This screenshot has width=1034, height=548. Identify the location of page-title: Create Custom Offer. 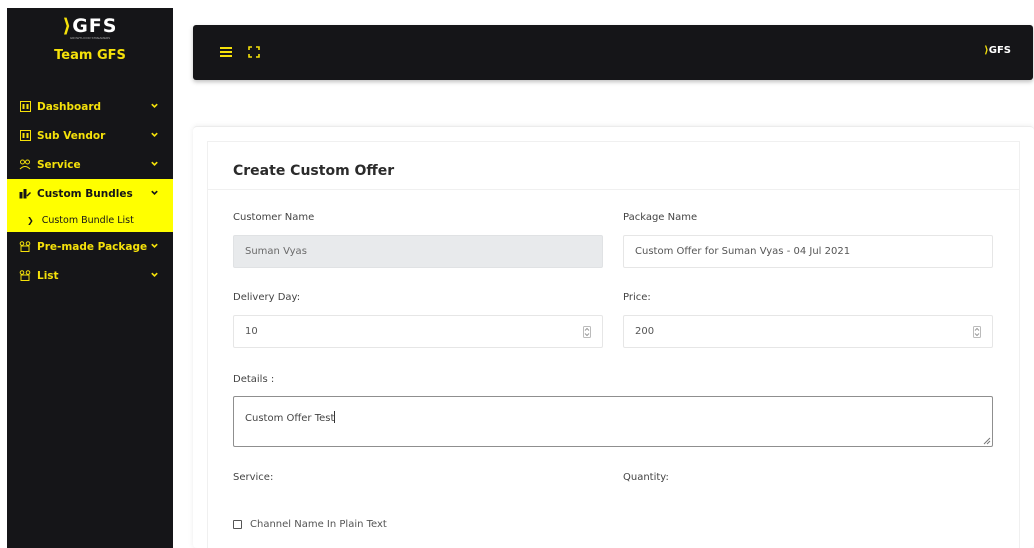
(314, 171).